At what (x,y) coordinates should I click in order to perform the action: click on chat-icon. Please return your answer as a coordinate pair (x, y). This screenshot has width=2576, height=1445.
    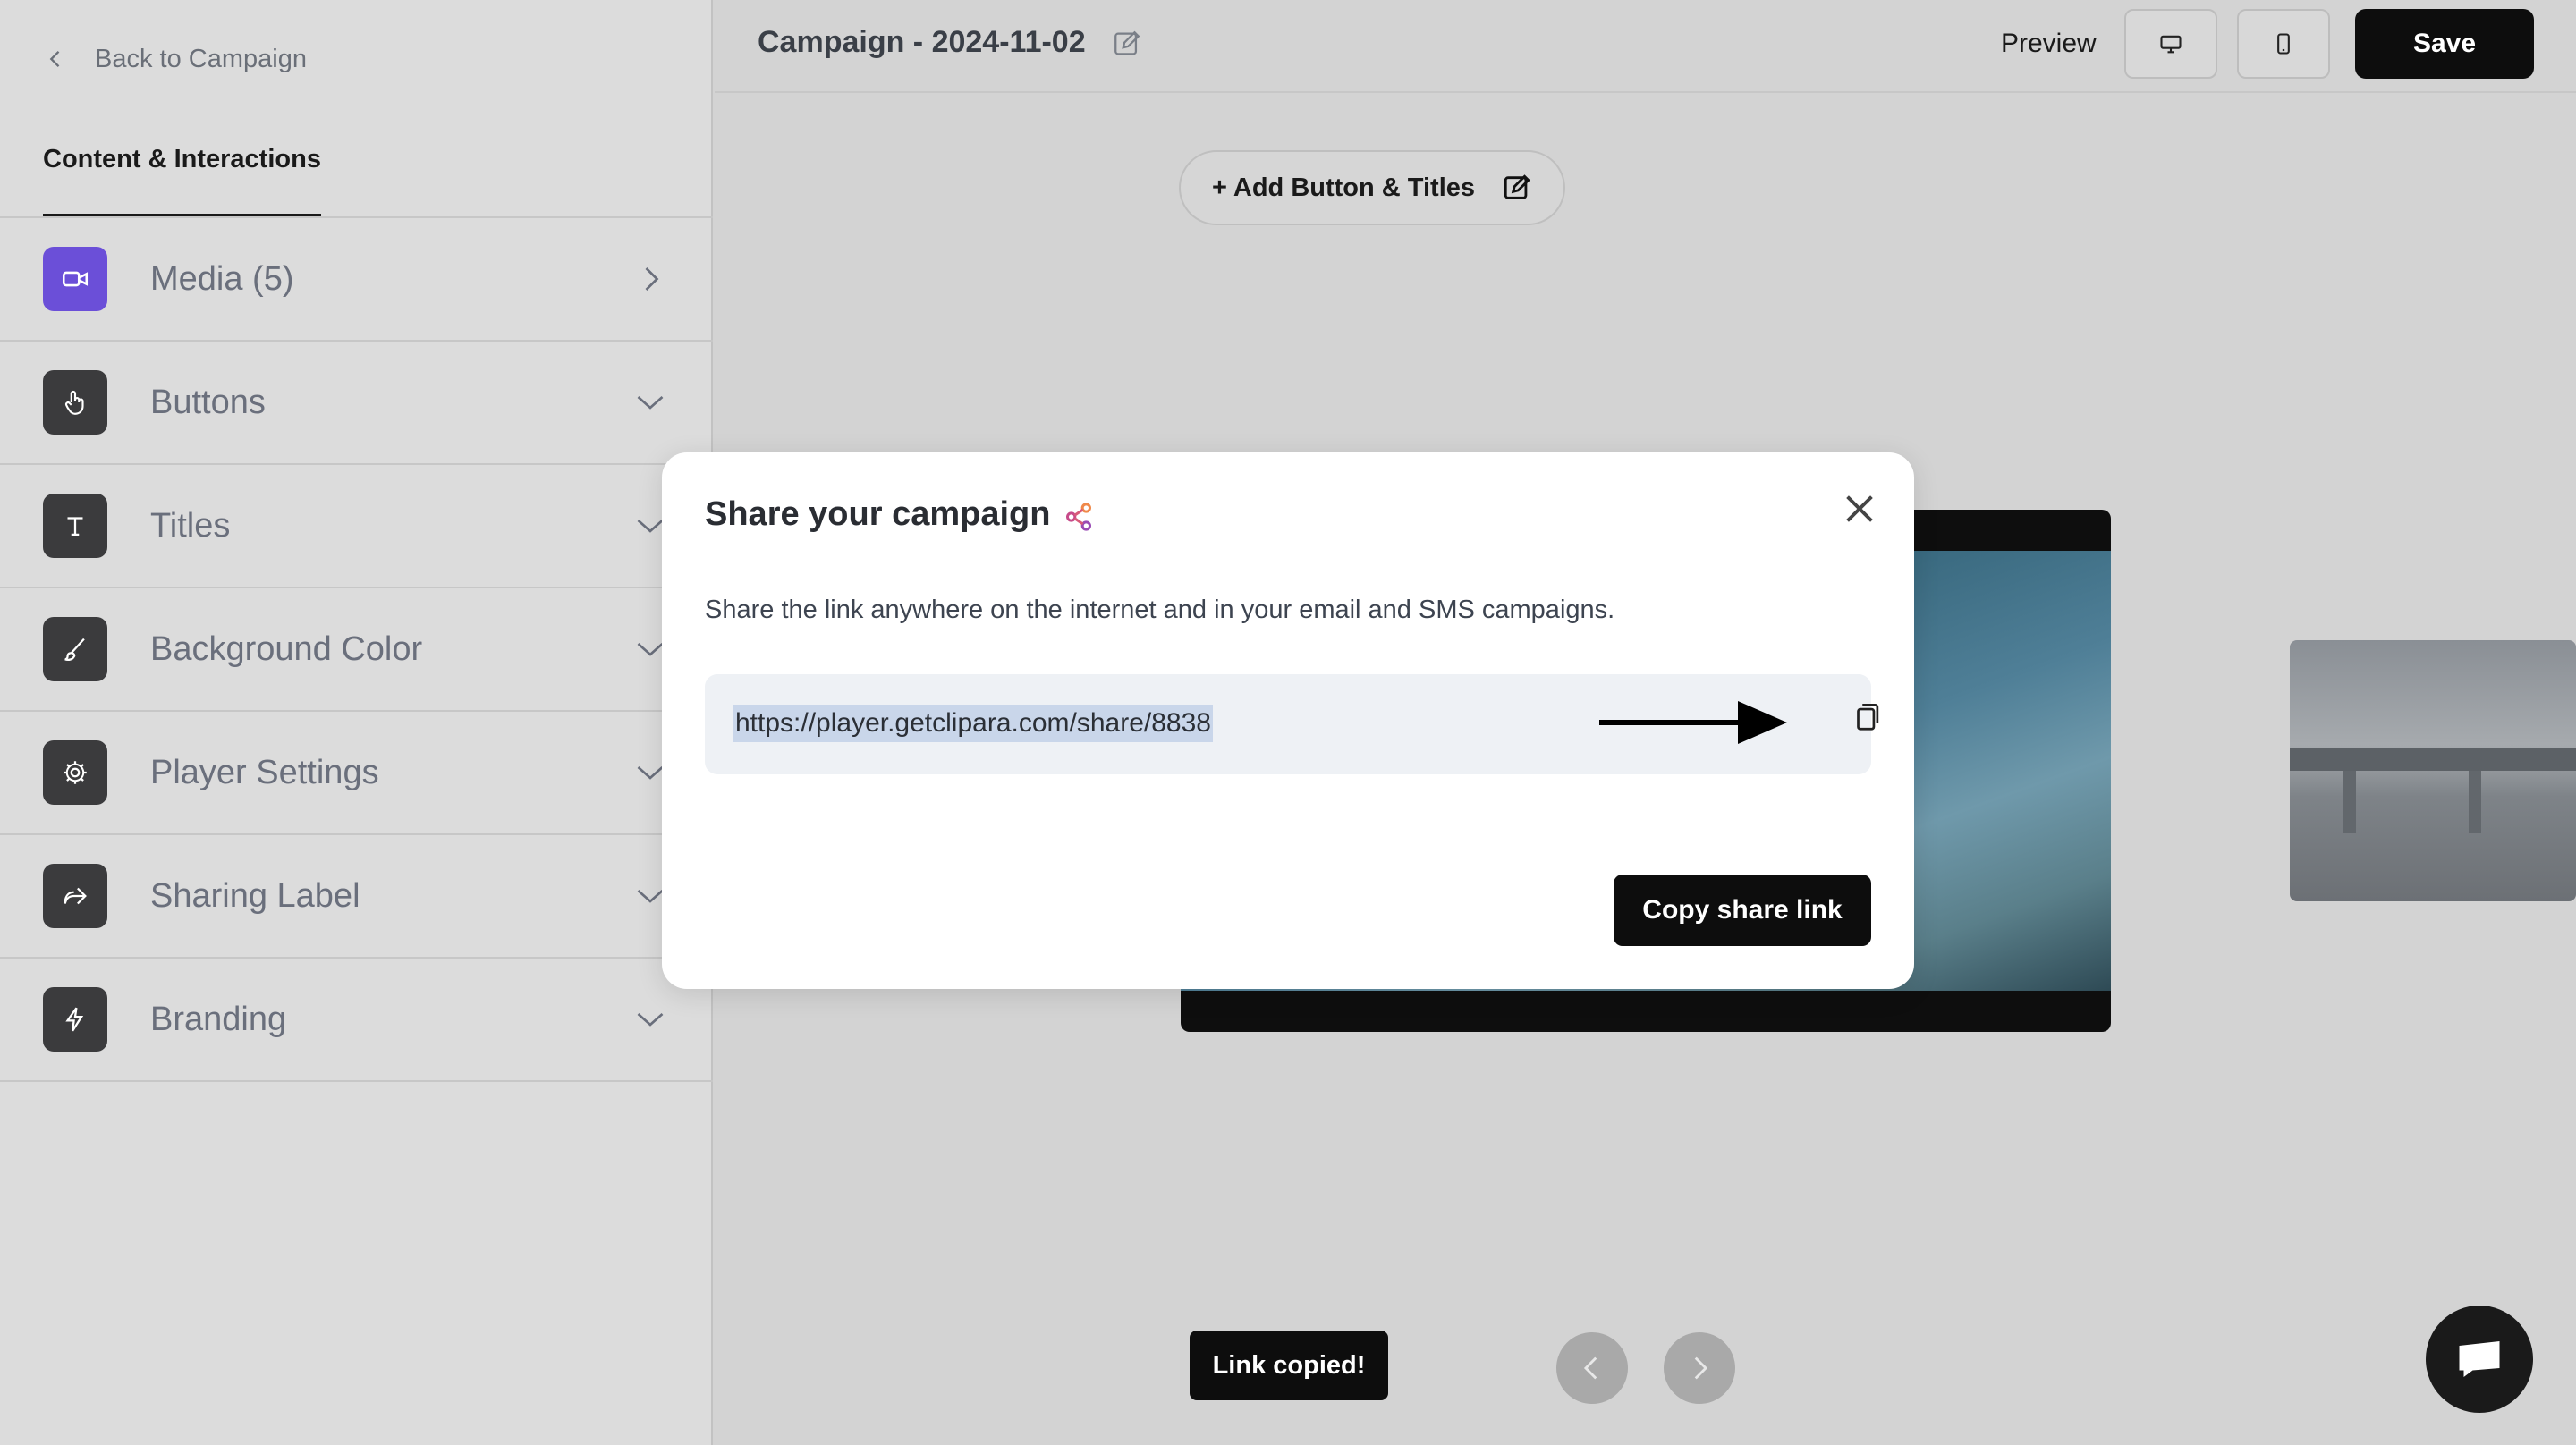
    Looking at the image, I should click on (2479, 1359).